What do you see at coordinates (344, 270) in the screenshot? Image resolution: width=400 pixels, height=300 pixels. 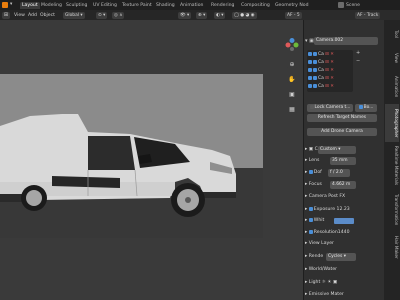 I see `world-water-row: ▸ World/Water` at bounding box center [344, 270].